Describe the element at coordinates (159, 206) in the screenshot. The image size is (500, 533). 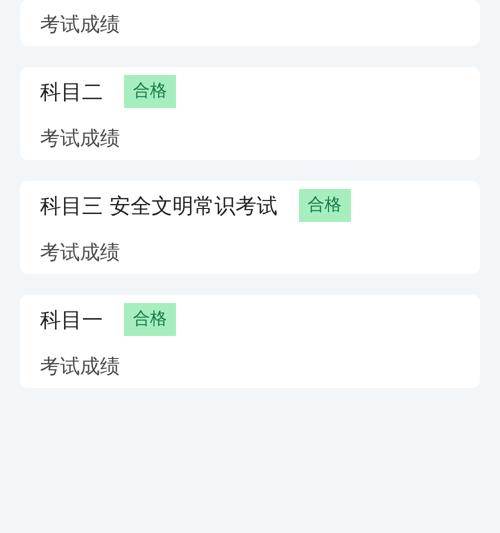
I see `subject-title: 科目三 安全文明常识考试` at that location.